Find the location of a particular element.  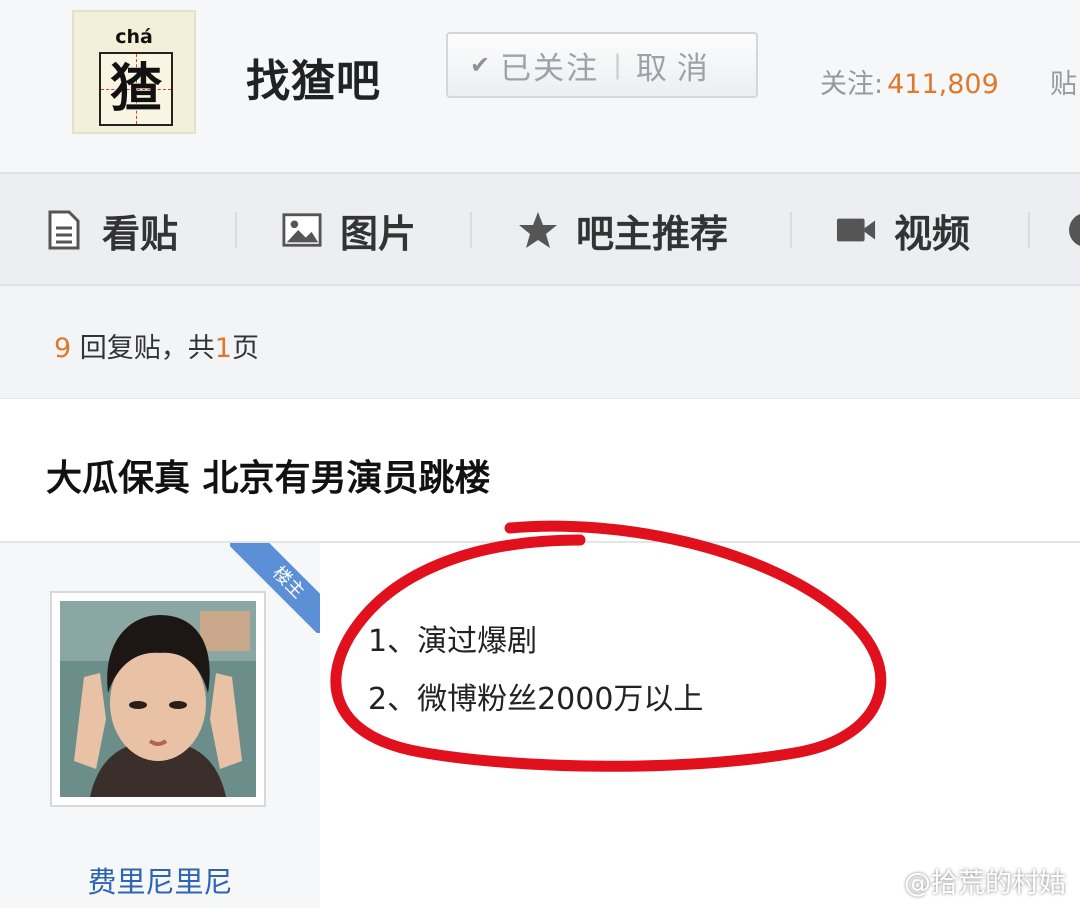

post-line: 1、演过爆剧 is located at coordinates (453, 641).